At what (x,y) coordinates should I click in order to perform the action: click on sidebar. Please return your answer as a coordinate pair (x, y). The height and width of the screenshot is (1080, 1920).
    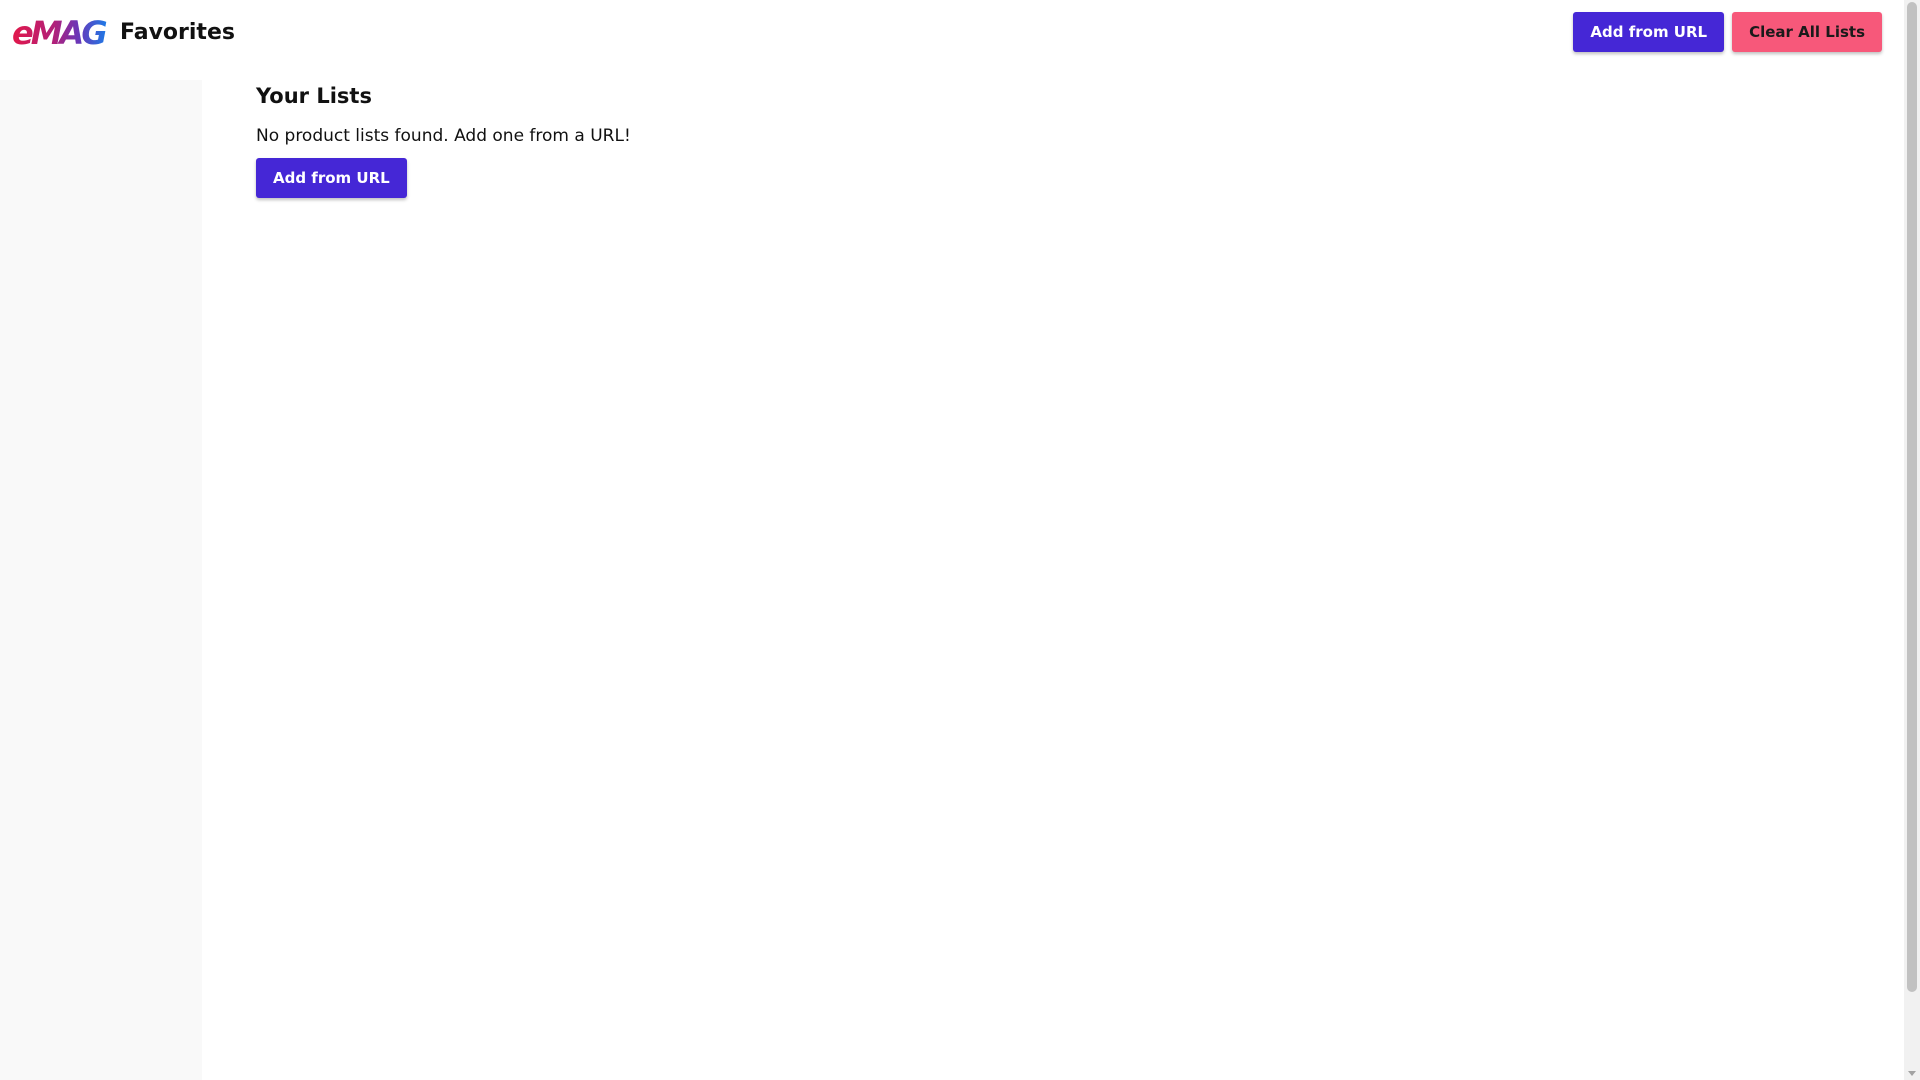
    Looking at the image, I should click on (101, 580).